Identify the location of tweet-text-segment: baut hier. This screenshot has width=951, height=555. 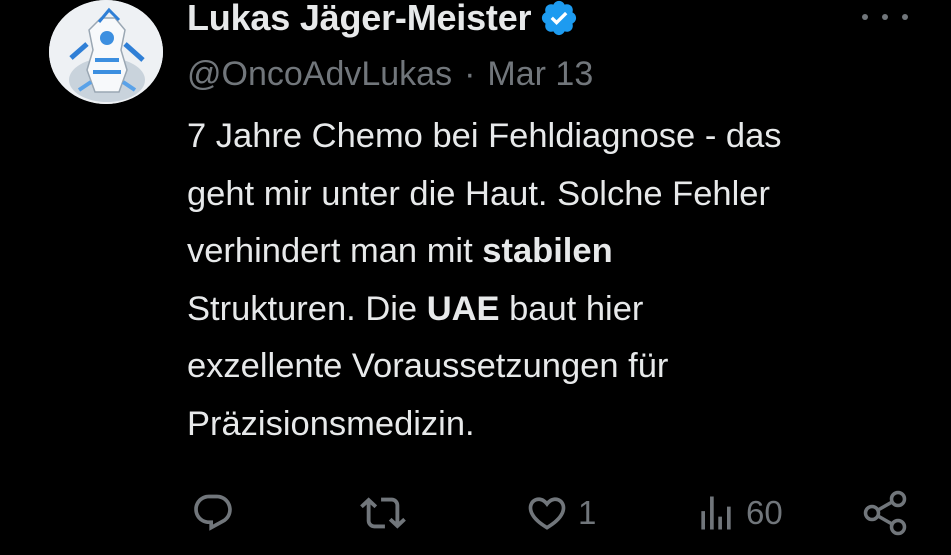
(571, 308).